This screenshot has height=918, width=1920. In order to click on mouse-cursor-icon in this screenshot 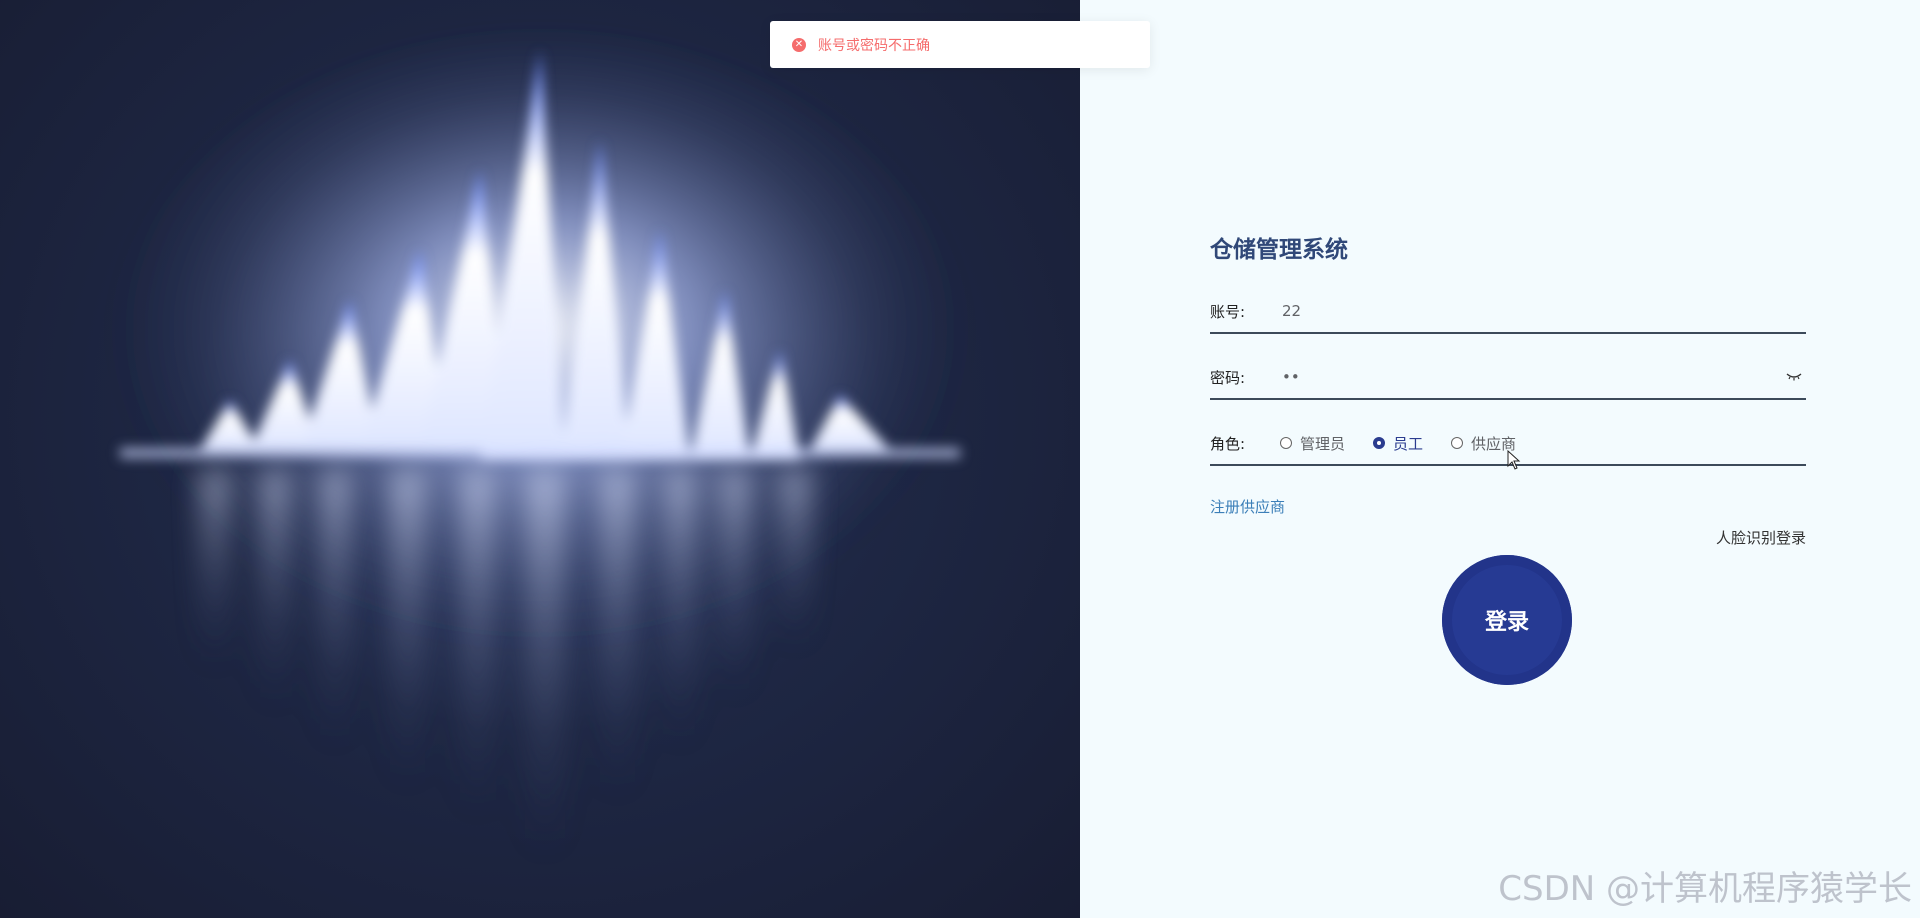, I will do `click(1514, 460)`.